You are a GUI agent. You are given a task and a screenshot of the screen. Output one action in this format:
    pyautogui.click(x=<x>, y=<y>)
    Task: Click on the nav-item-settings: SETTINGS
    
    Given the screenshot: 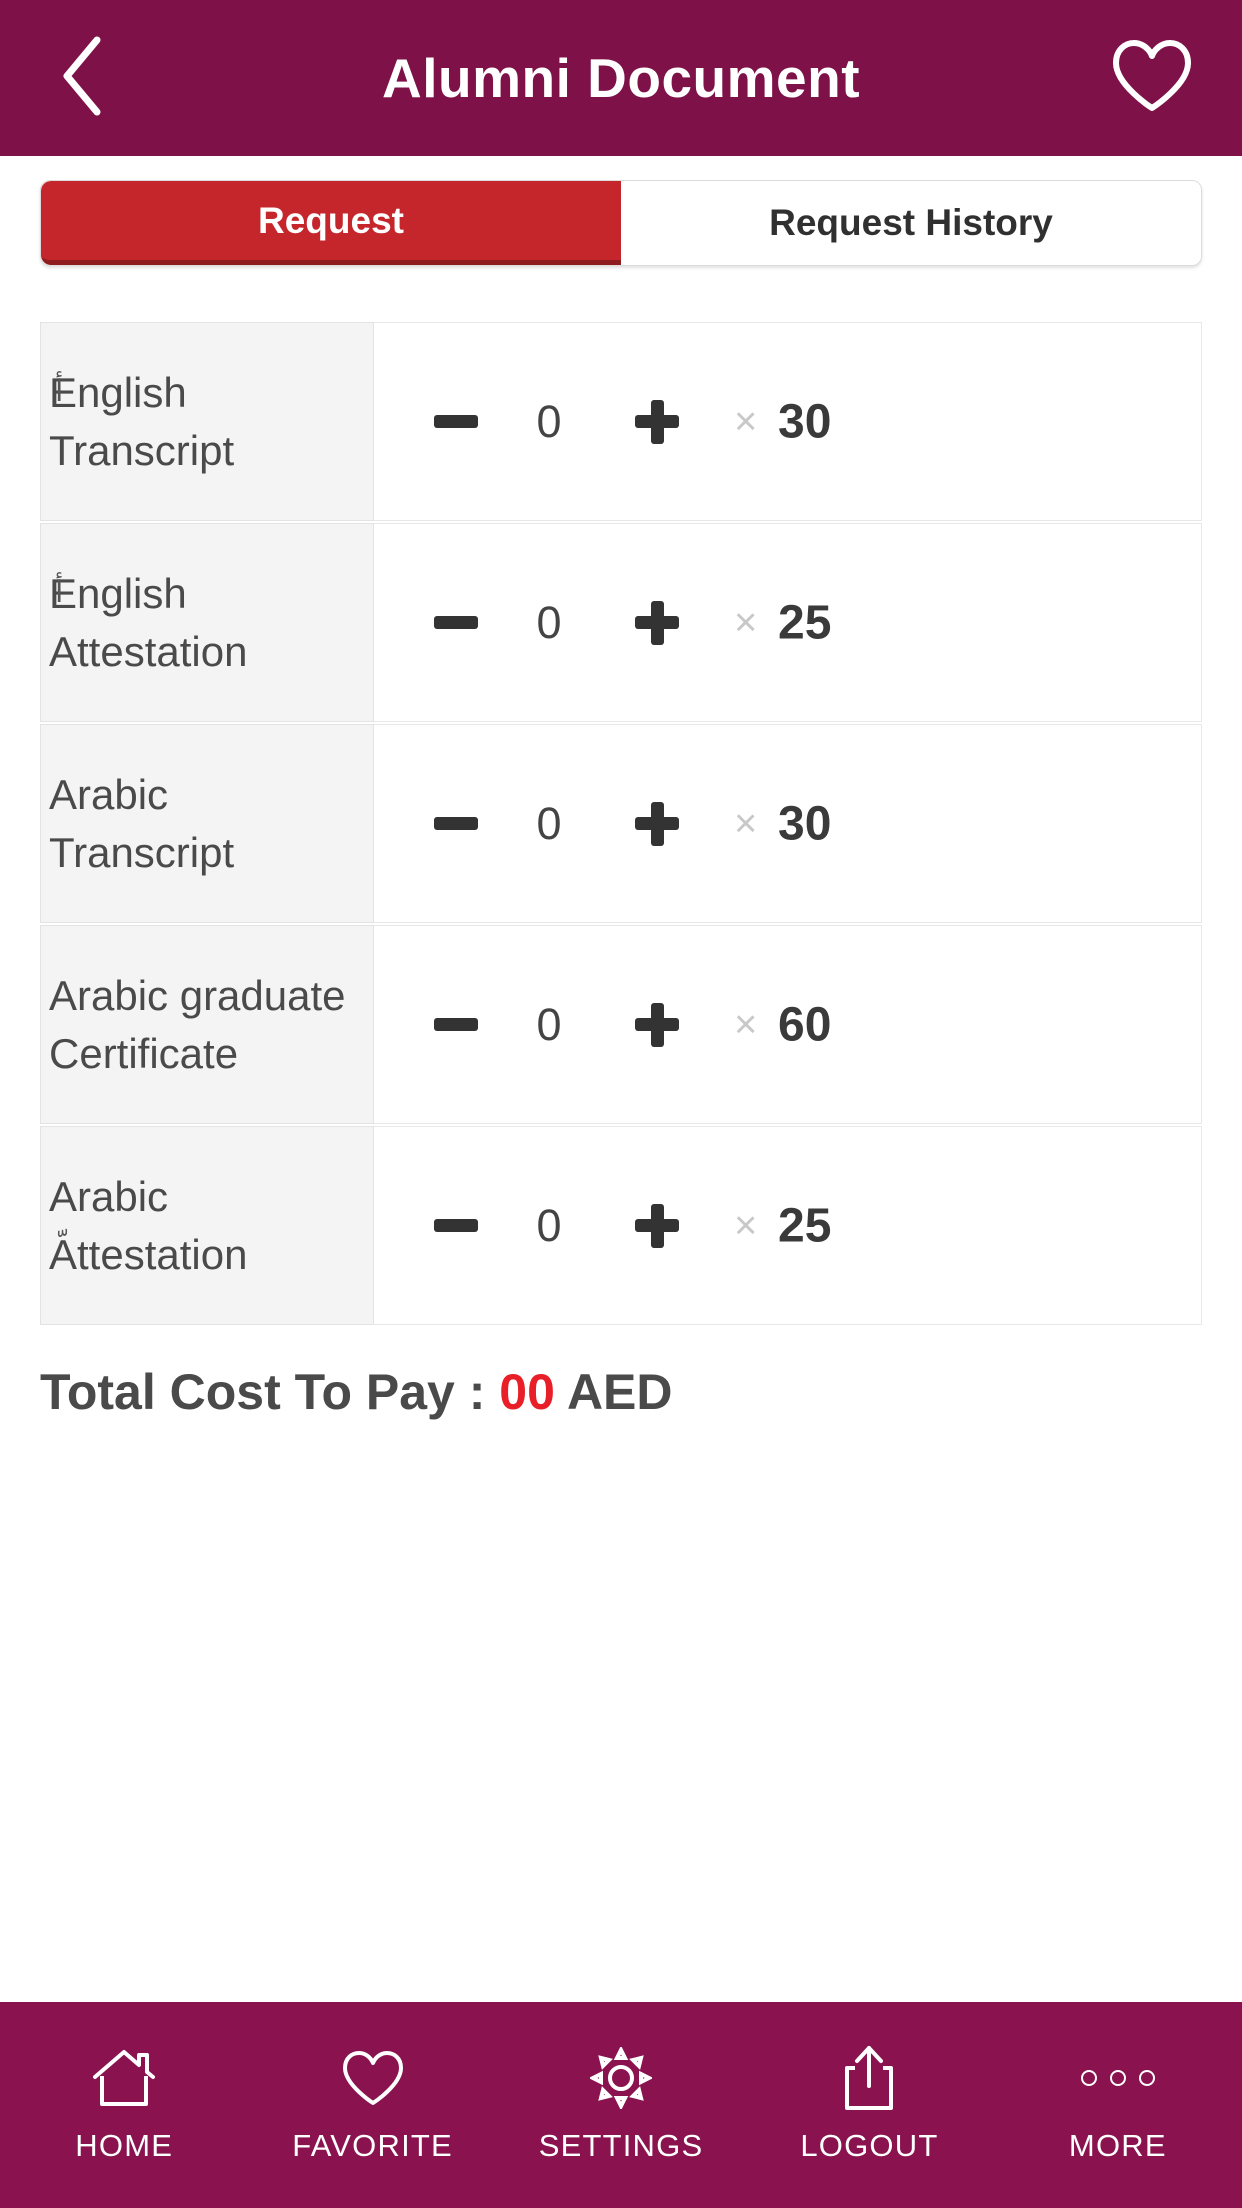 What is the action you would take?
    pyautogui.click(x=621, y=2105)
    